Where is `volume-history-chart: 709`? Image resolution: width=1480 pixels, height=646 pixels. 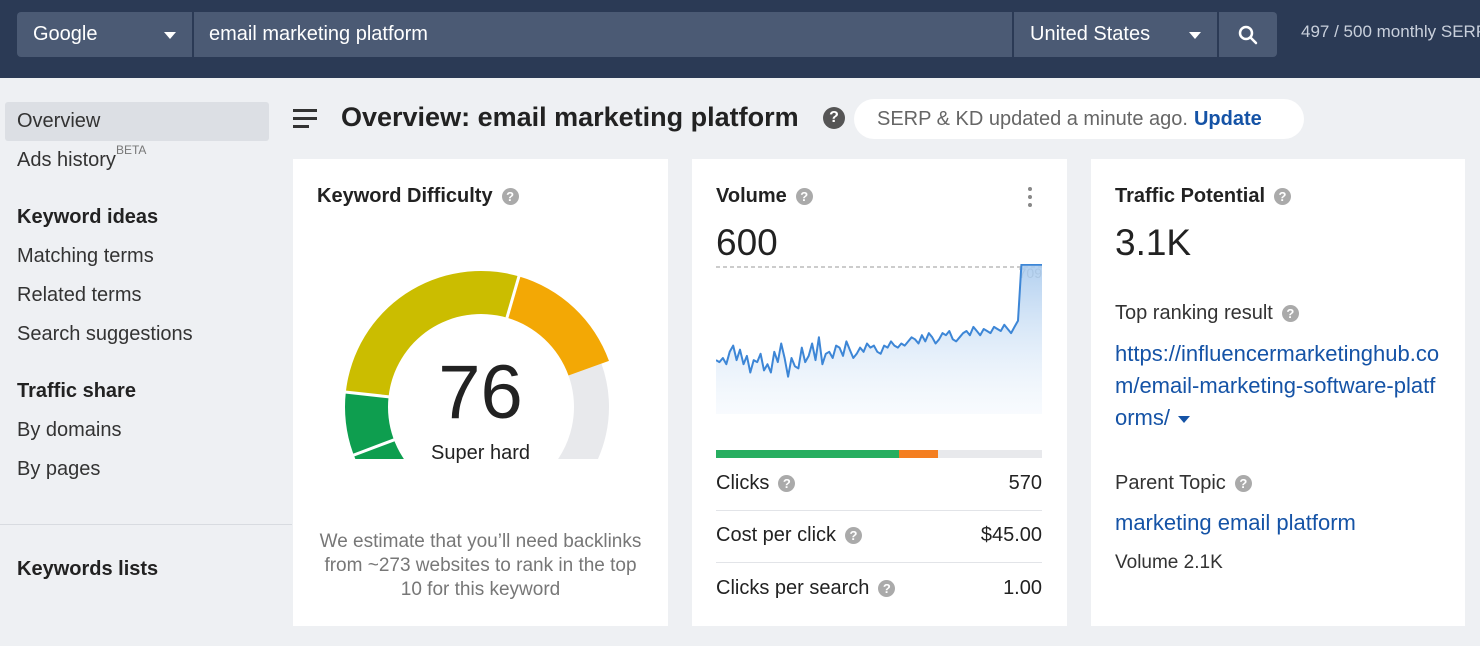
volume-history-chart: 709 is located at coordinates (879, 339).